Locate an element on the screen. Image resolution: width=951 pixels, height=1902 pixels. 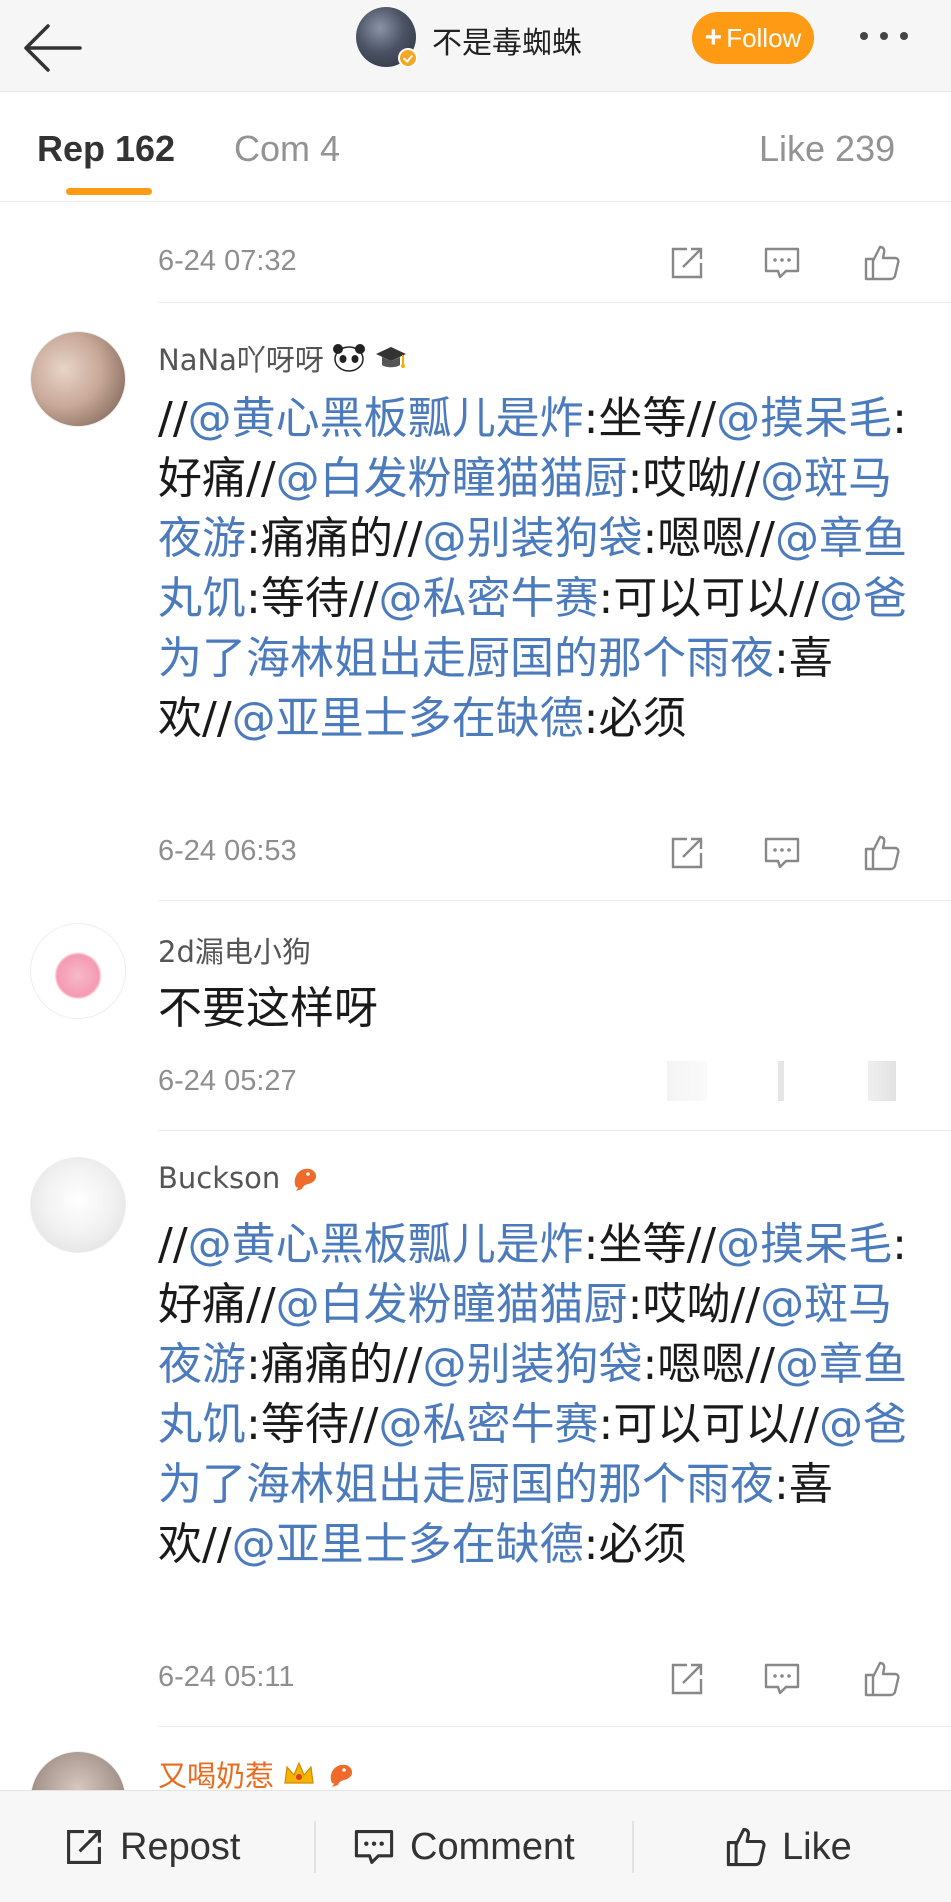
follow-button: + Follow is located at coordinates (753, 38).